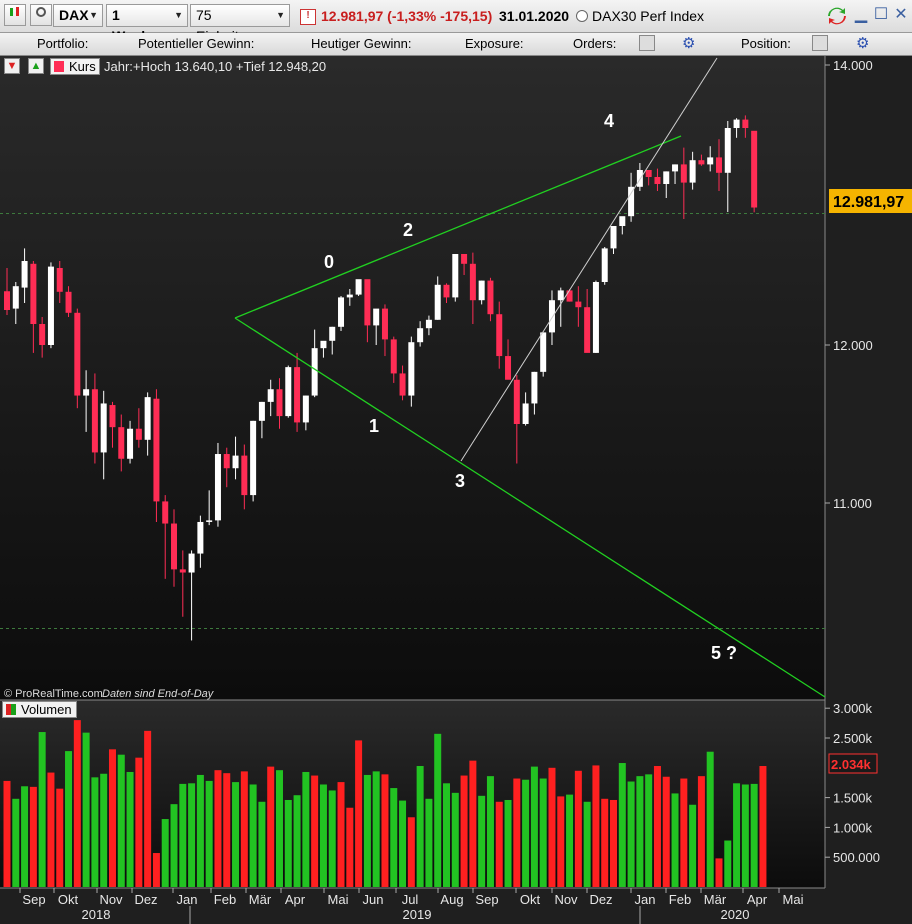 This screenshot has height=924, width=912. What do you see at coordinates (647, 43) in the screenshot?
I see `orders-clear-icon` at bounding box center [647, 43].